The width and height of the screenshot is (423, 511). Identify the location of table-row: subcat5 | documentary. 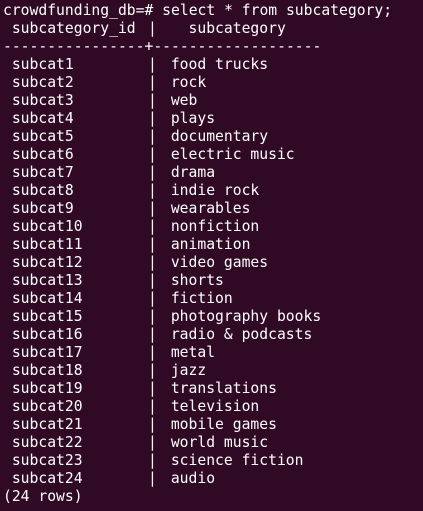
(213, 137).